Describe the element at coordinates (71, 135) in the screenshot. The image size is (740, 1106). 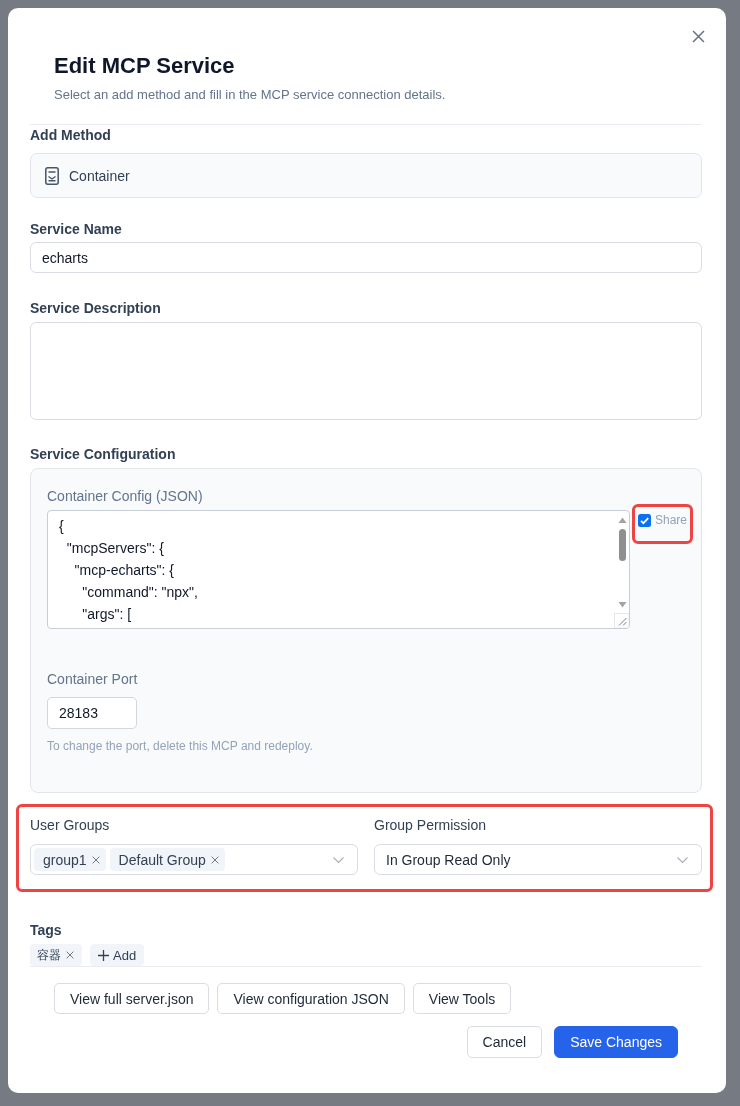
I see `field-label: Add Method` at that location.